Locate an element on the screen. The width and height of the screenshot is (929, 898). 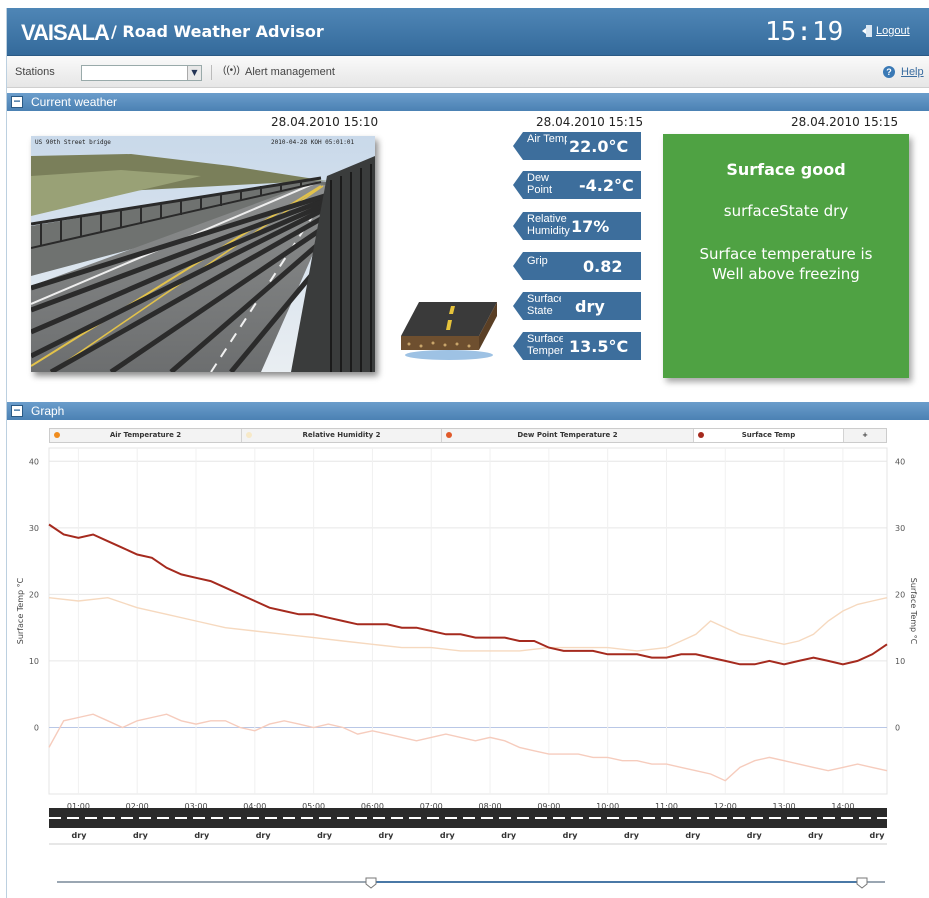
y-tick-label: 20 is located at coordinates (34, 594).